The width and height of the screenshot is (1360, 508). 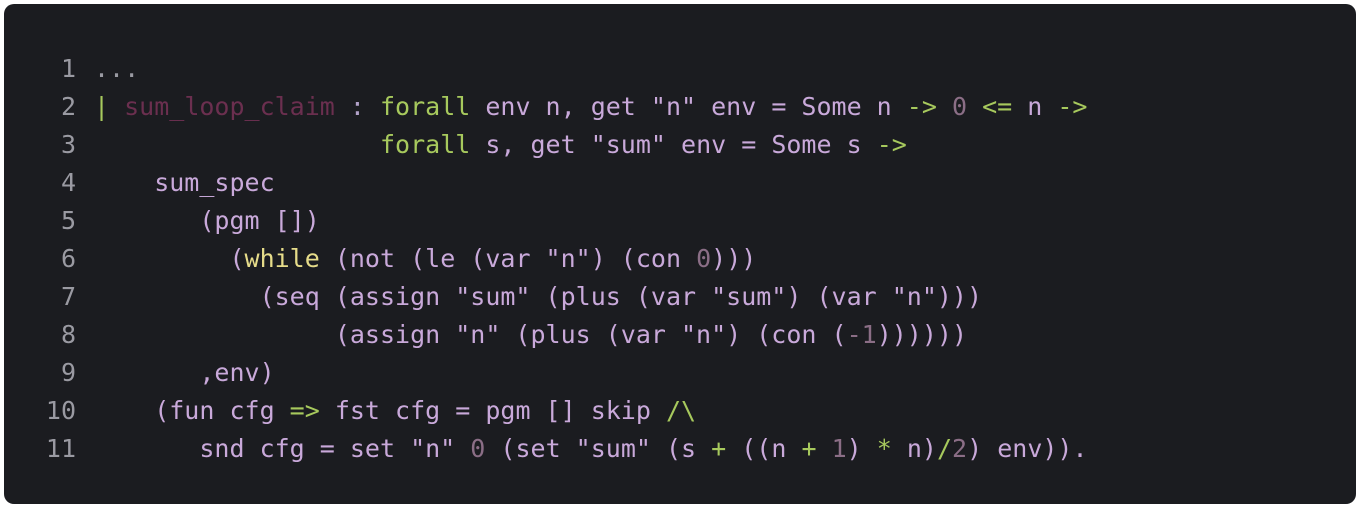 What do you see at coordinates (68, 68) in the screenshot?
I see `line-number: 1` at bounding box center [68, 68].